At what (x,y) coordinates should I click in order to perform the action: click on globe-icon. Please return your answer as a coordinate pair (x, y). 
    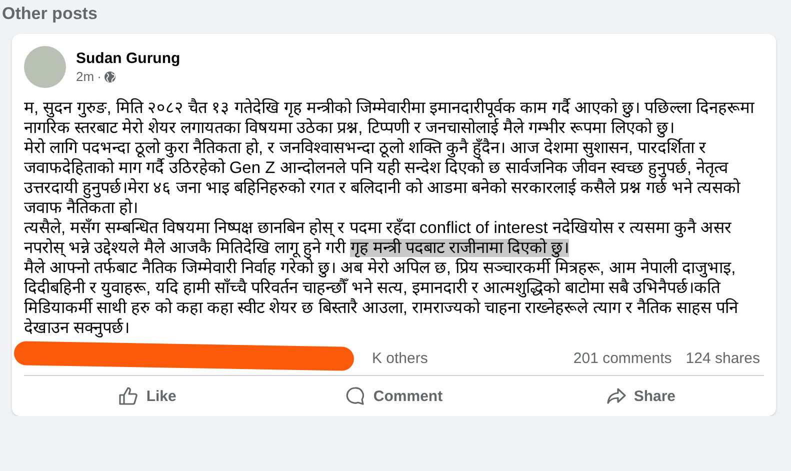
    Looking at the image, I should click on (110, 76).